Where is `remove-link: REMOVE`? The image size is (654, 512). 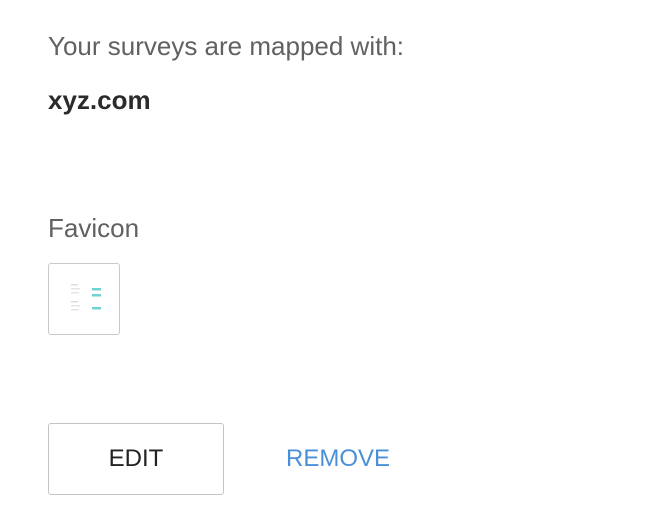 remove-link: REMOVE is located at coordinates (338, 459).